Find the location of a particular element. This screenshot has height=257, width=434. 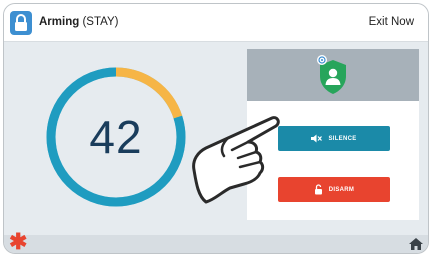

asterisk-icon: ✱ is located at coordinates (18, 241).